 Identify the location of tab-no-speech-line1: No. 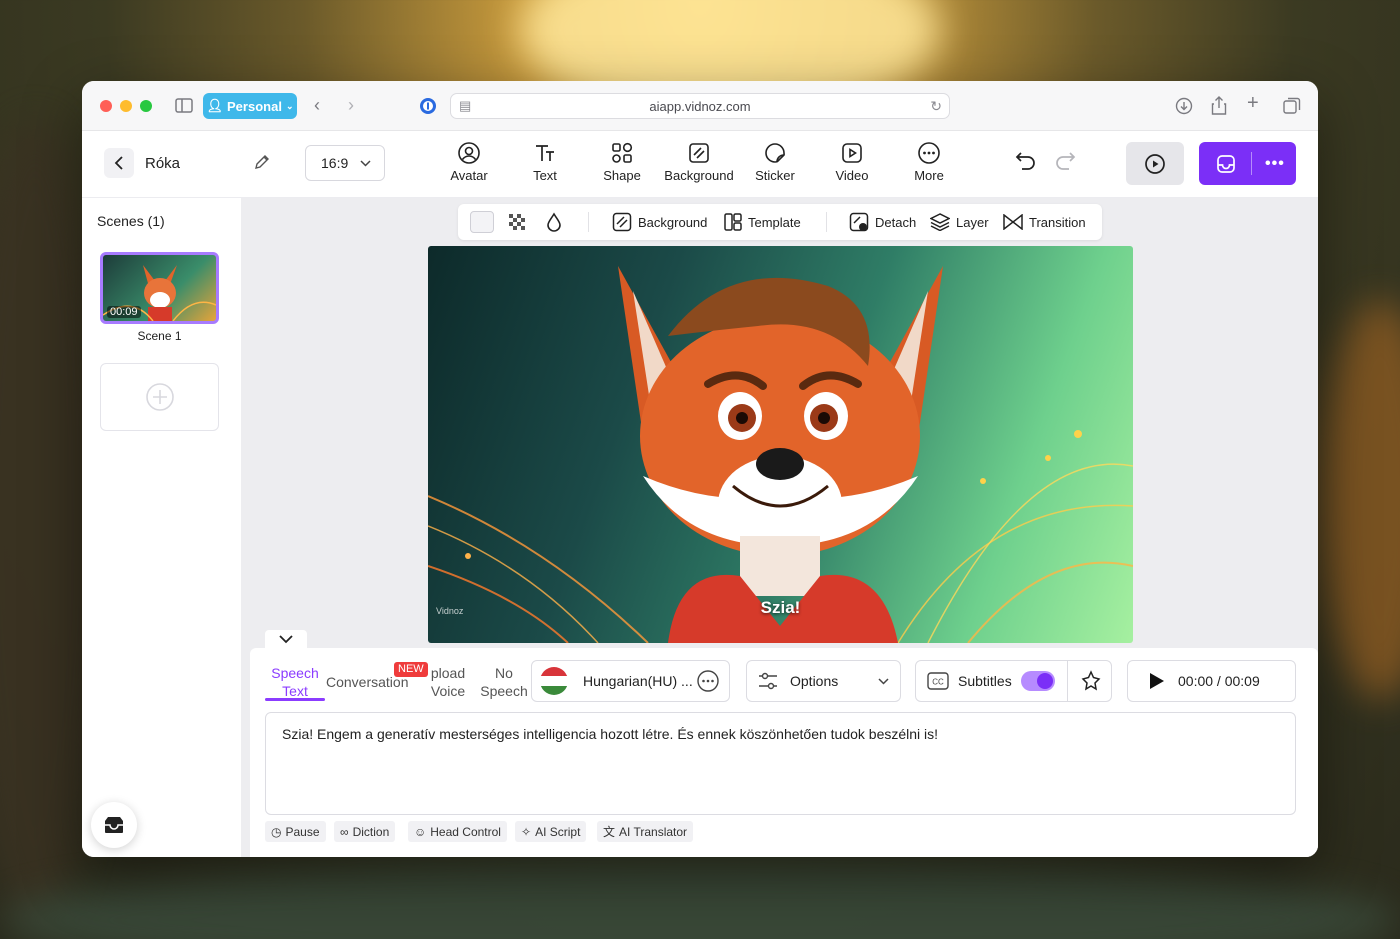
(504, 673).